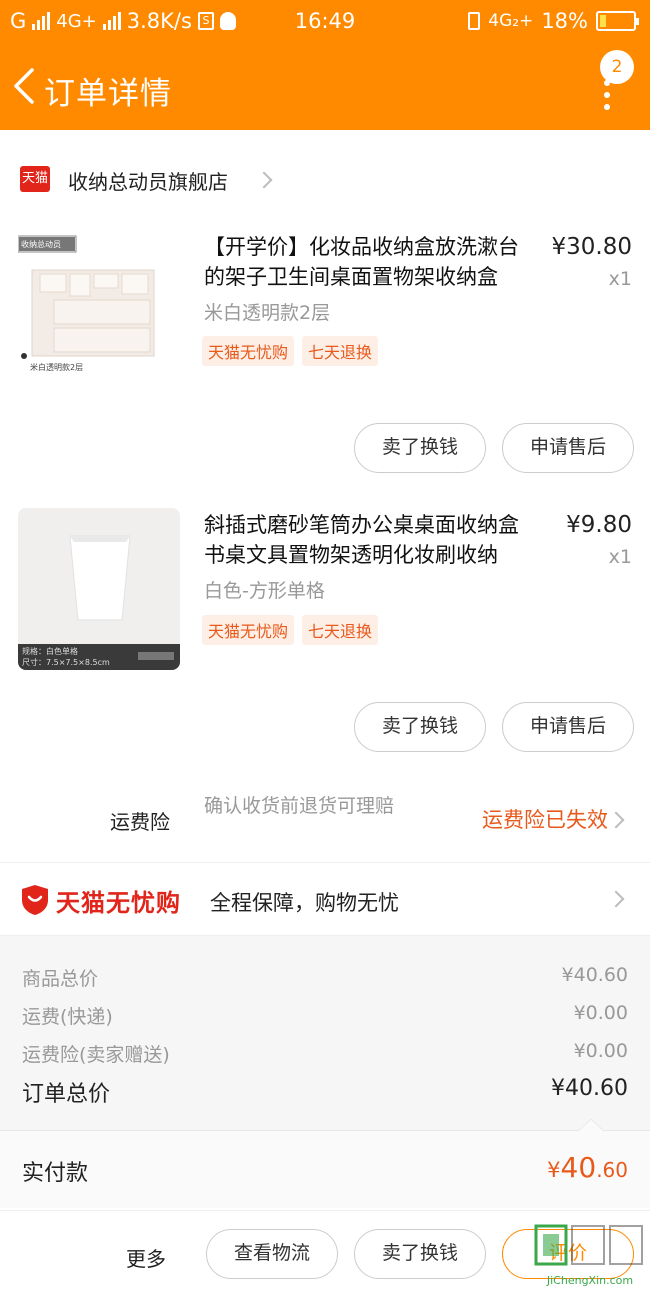  Describe the element at coordinates (99, 589) in the screenshot. I see `product-thumbnail: 规格：白色单格 尺寸：7.5×7.5×8.5cm` at that location.